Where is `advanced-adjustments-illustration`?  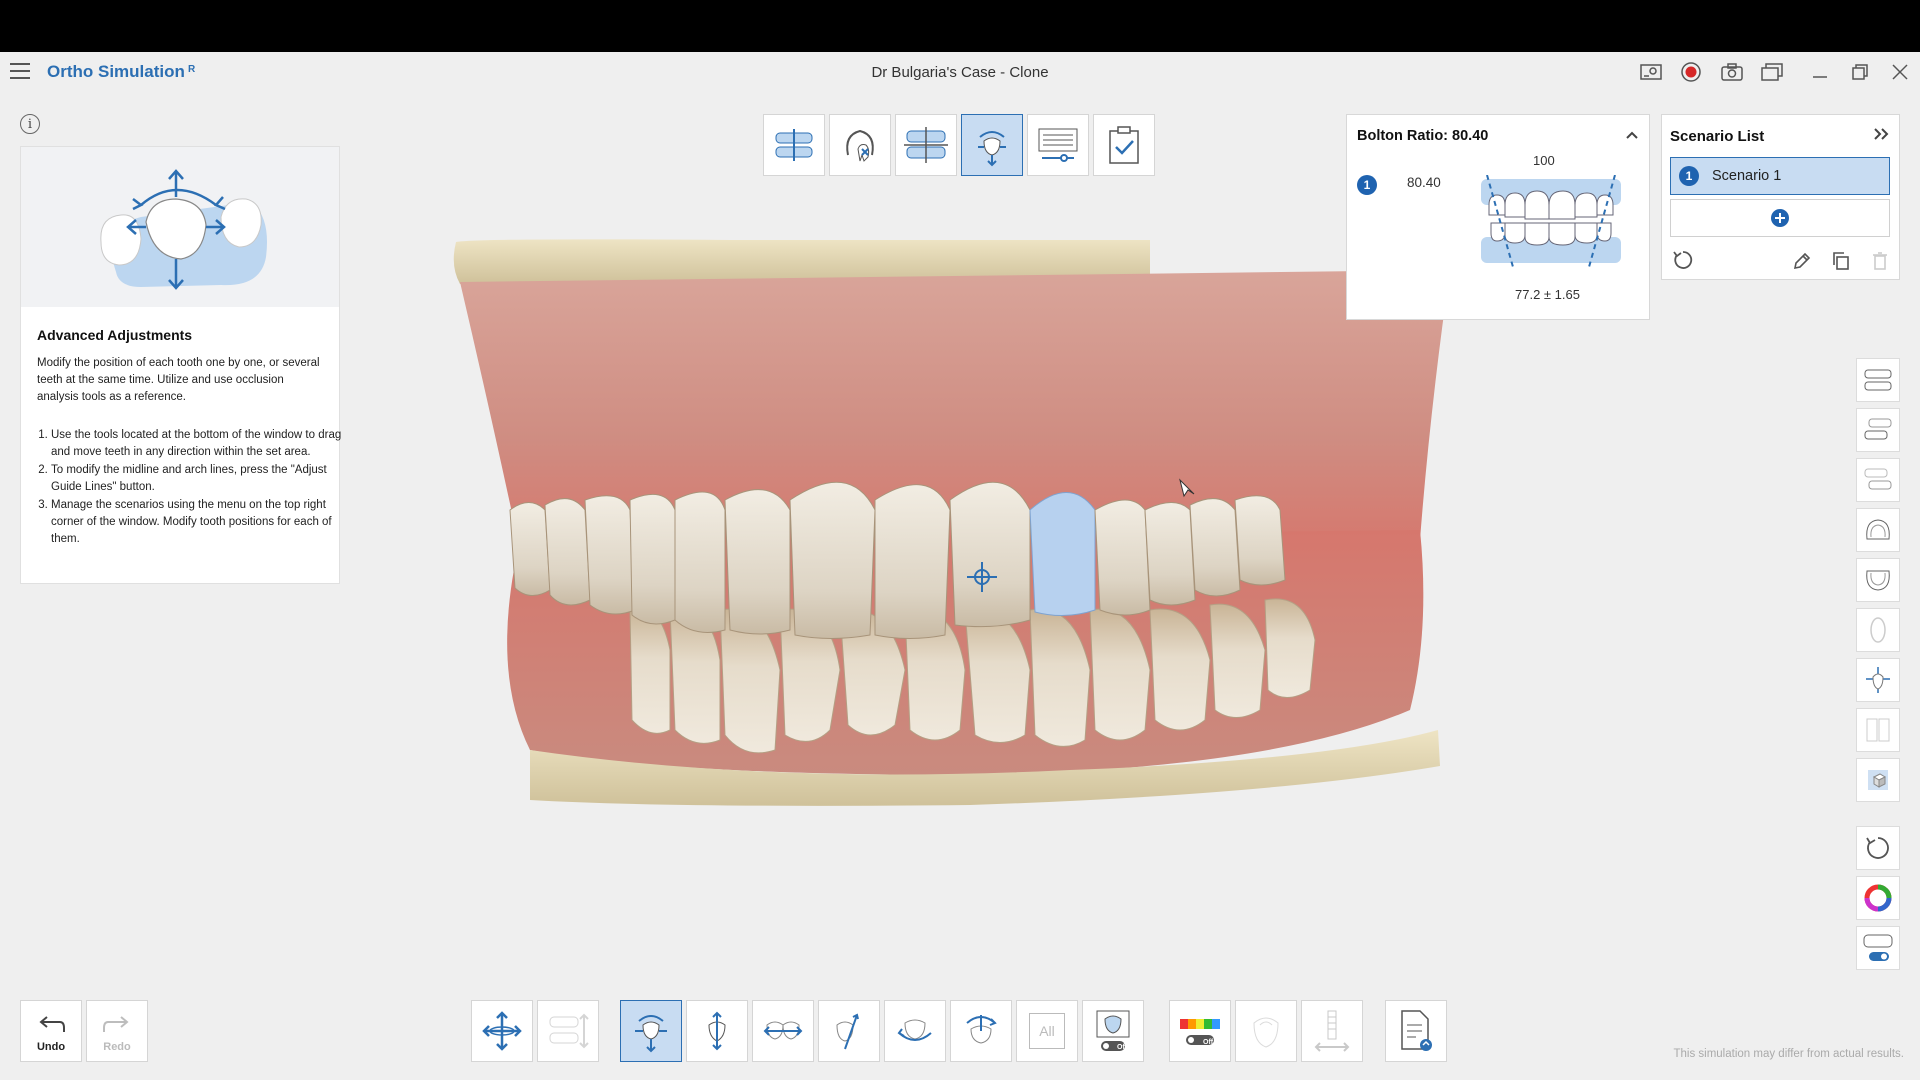
advanced-adjustments-illustration is located at coordinates (180, 227).